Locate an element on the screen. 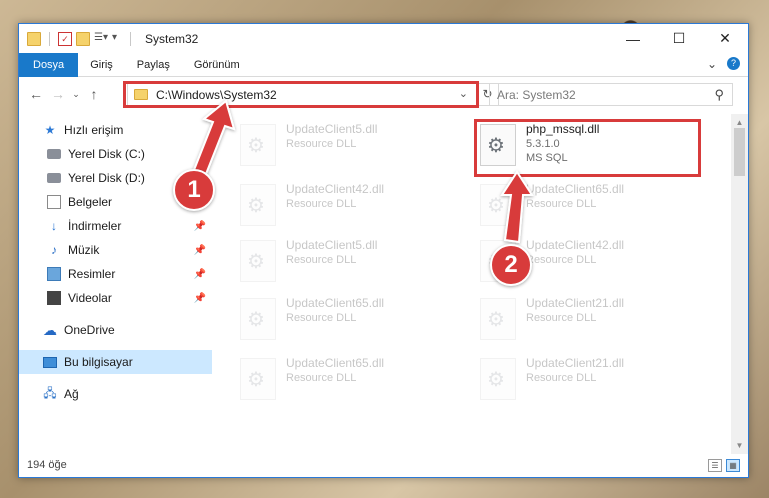 The height and width of the screenshot is (498, 769). vertical-scrollbar: ▲ ▼ is located at coordinates (739, 284).